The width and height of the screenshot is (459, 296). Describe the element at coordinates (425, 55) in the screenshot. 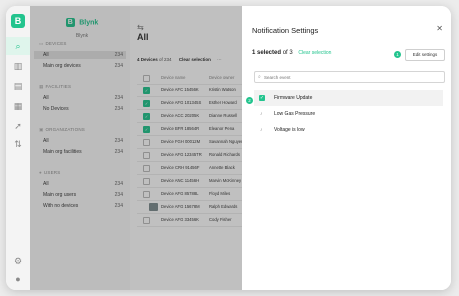

I see `edit-settings-button: Edit settings` at that location.